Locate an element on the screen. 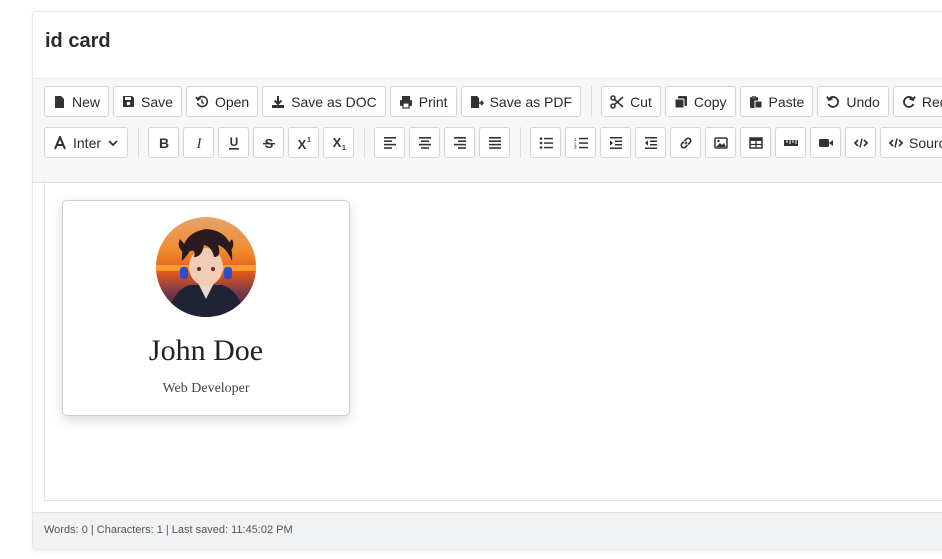 This screenshot has height=559, width=942. save-as-doc-label: Save as DOC is located at coordinates (334, 101).